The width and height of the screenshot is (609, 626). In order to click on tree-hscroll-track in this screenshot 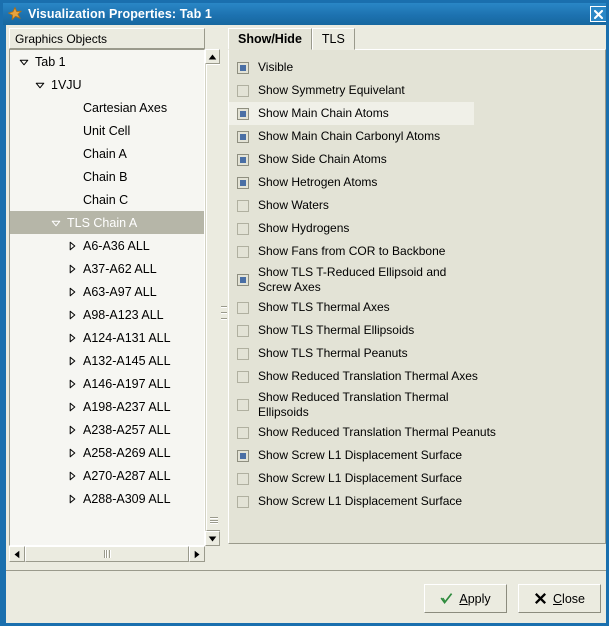, I will do `click(107, 554)`.